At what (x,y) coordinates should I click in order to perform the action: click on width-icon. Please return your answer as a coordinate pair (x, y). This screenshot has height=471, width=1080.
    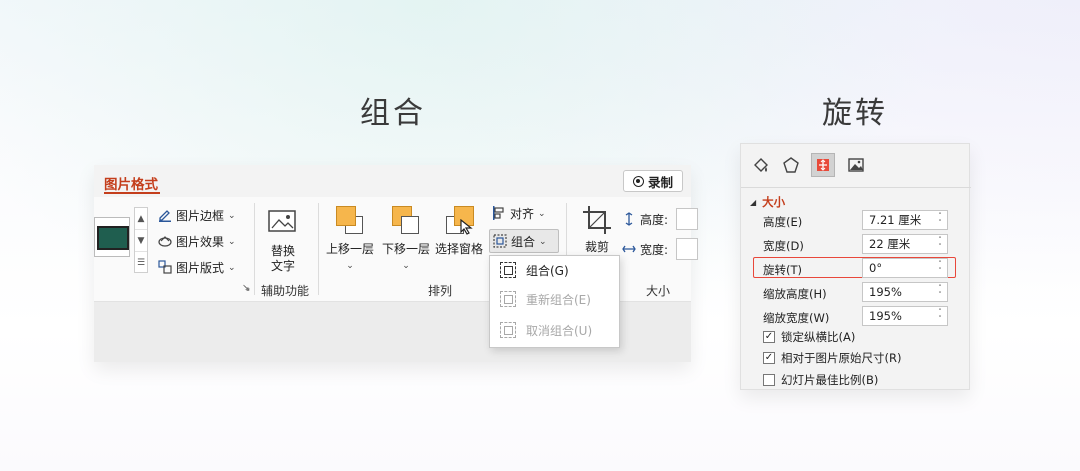
    Looking at the image, I should click on (629, 249).